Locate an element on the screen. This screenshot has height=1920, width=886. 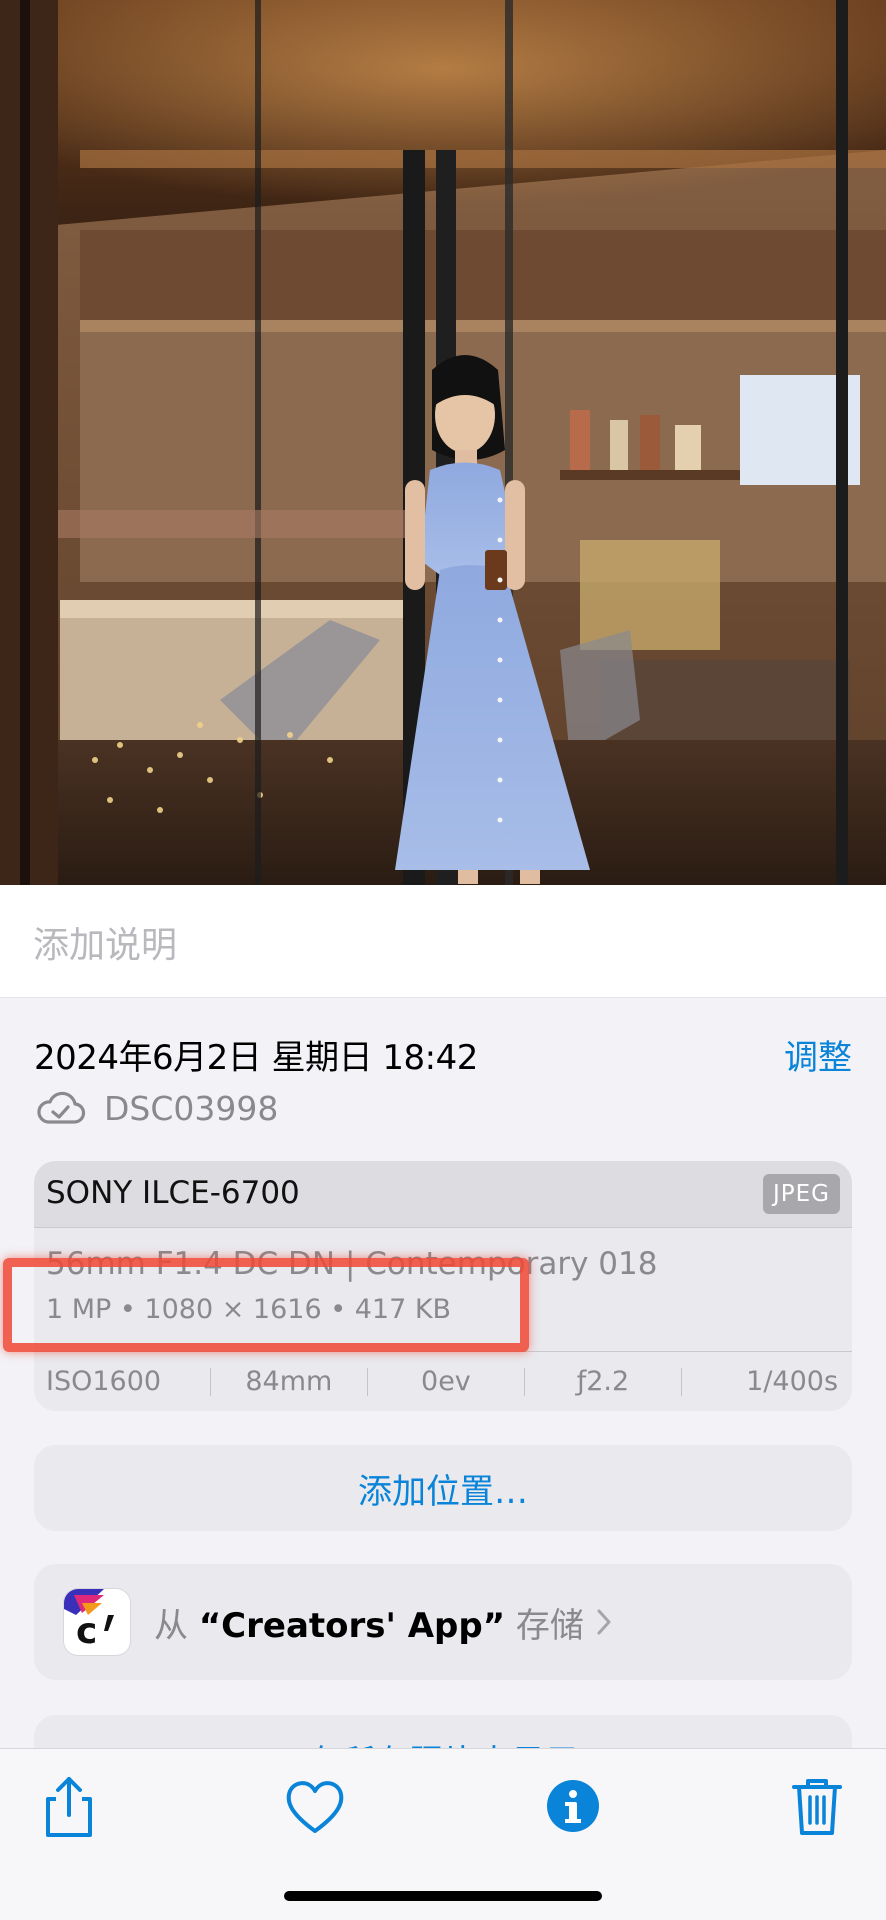
delete-button is located at coordinates (817, 1806).